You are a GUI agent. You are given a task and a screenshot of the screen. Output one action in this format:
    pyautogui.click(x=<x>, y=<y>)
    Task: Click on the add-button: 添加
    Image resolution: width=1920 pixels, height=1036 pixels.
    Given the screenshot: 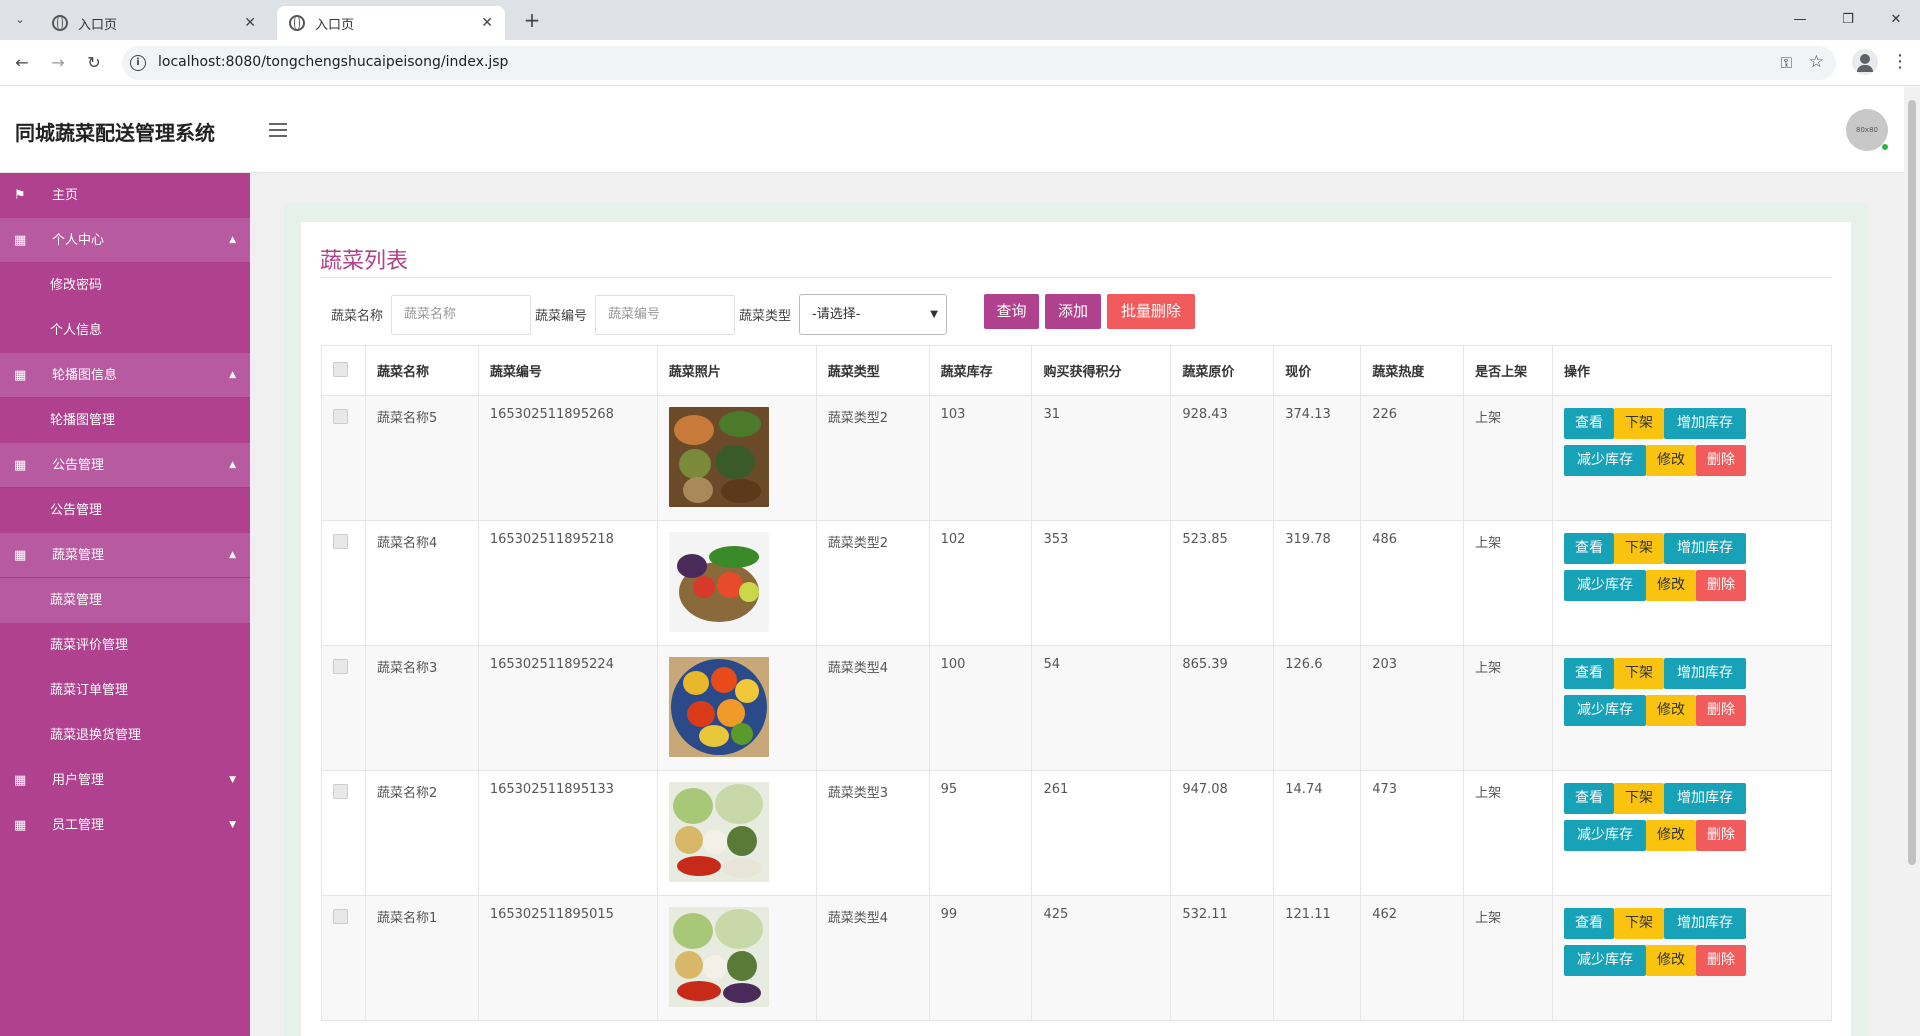 What is the action you would take?
    pyautogui.click(x=1073, y=311)
    